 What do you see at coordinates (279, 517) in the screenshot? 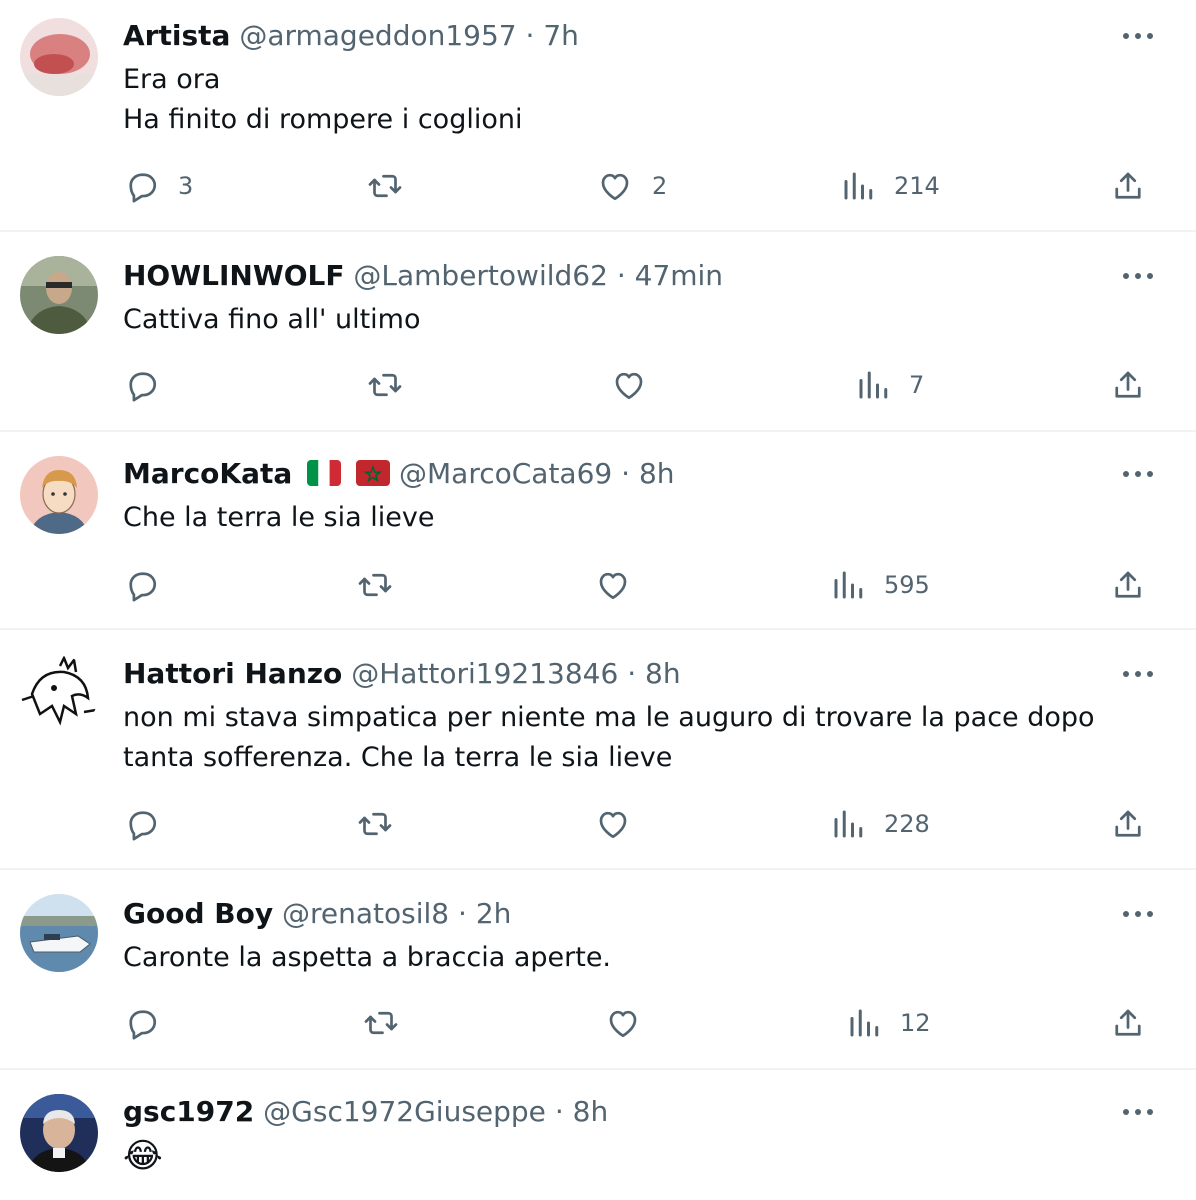
I see `tweet-text-line: Che la terra le sia lieve` at bounding box center [279, 517].